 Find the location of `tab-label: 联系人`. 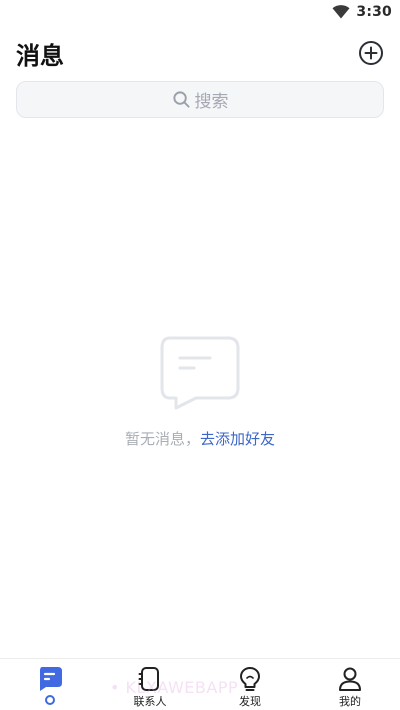

tab-label: 联系人 is located at coordinates (150, 701).